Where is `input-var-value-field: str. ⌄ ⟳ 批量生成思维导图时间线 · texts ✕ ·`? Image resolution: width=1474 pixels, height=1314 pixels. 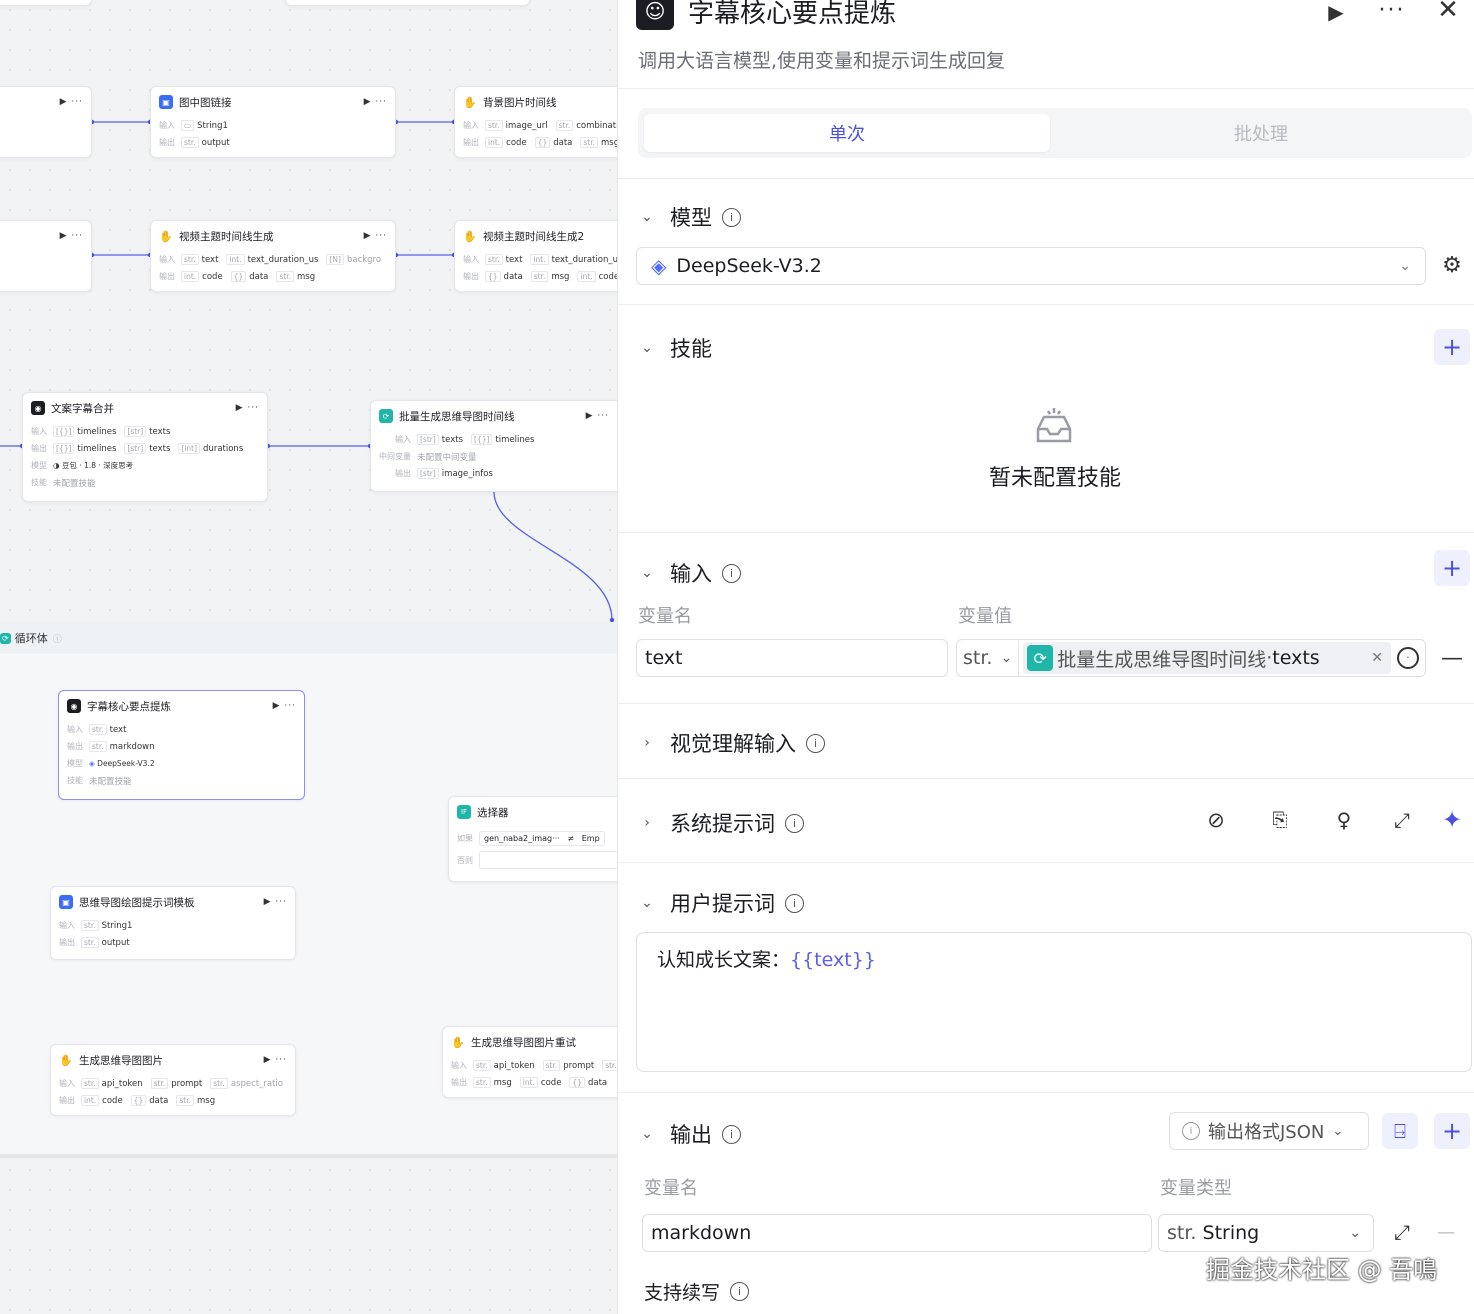 input-var-value-field: str. ⌄ ⟳ 批量生成思维导图时间线 · texts ✕ · is located at coordinates (1191, 658).